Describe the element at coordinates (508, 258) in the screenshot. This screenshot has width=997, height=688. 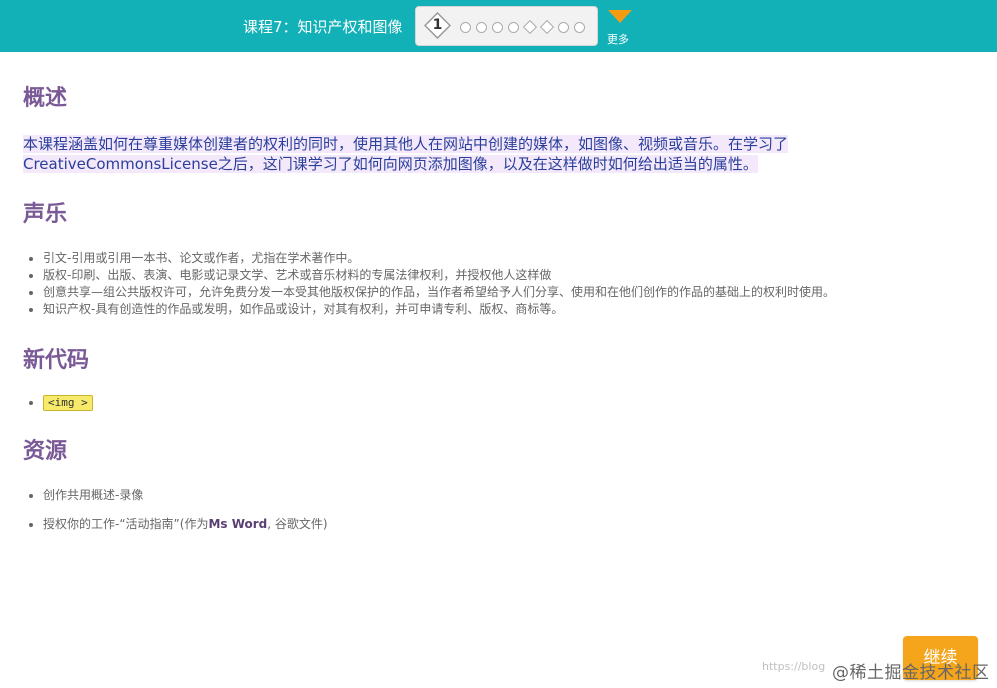
I see `vocab-item: 引文-引用或引用一本书、论文或作者，尤指在学术著作中。` at that location.